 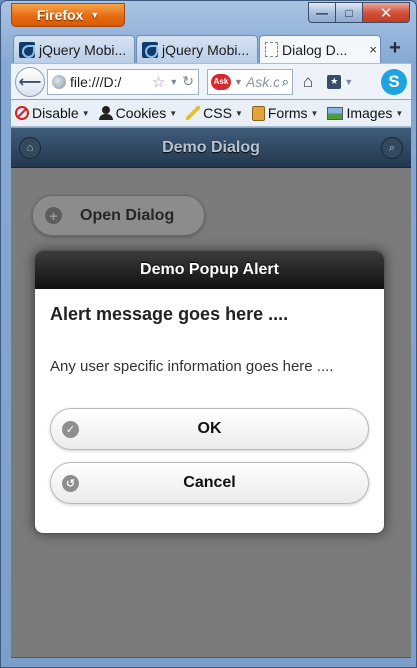 I want to click on new-tab-button: +, so click(x=395, y=48).